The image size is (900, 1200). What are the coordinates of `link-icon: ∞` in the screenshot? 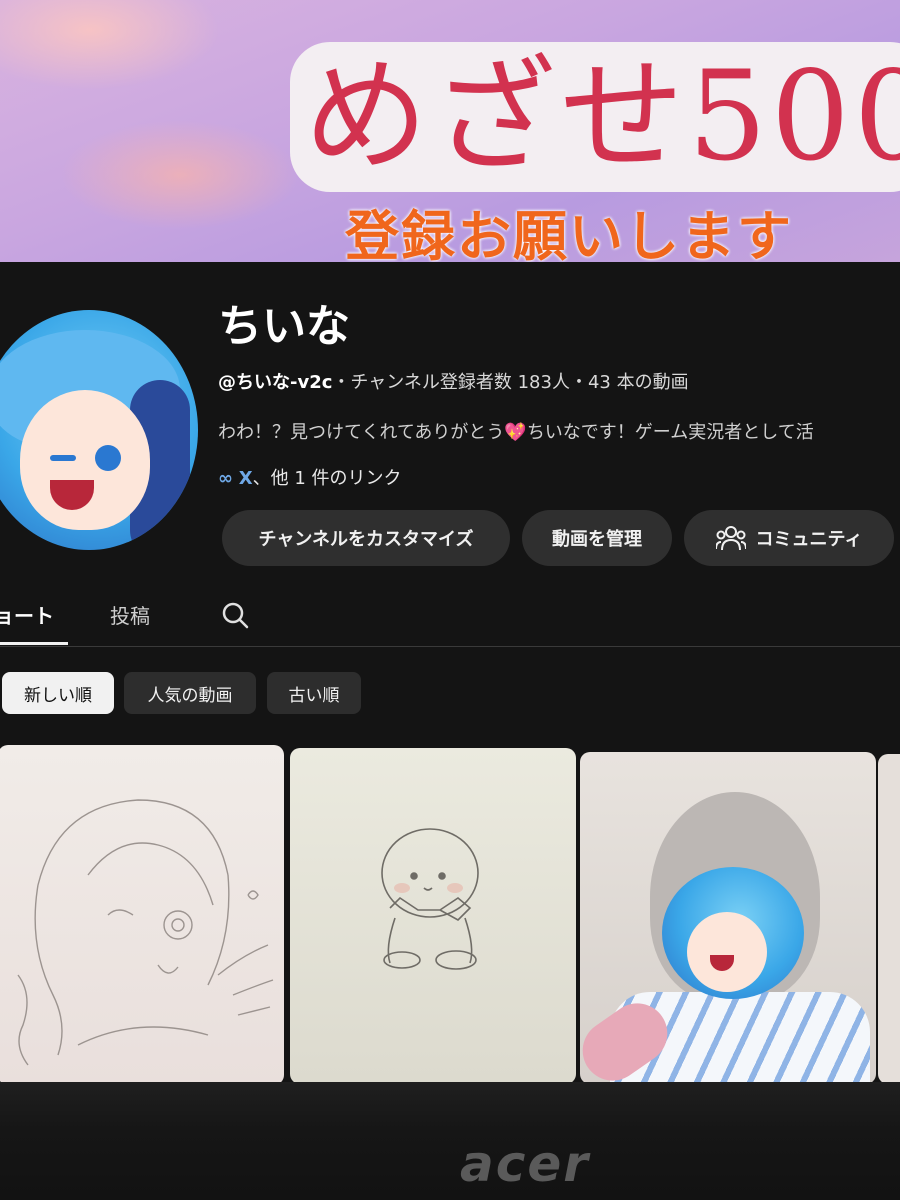 It's located at (225, 478).